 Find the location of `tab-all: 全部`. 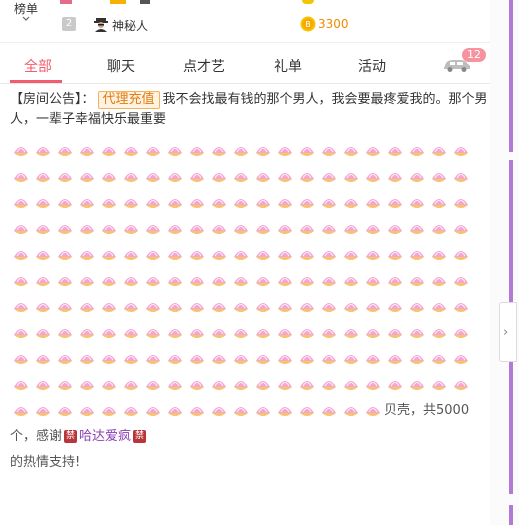

tab-all: 全部 is located at coordinates (38, 66).